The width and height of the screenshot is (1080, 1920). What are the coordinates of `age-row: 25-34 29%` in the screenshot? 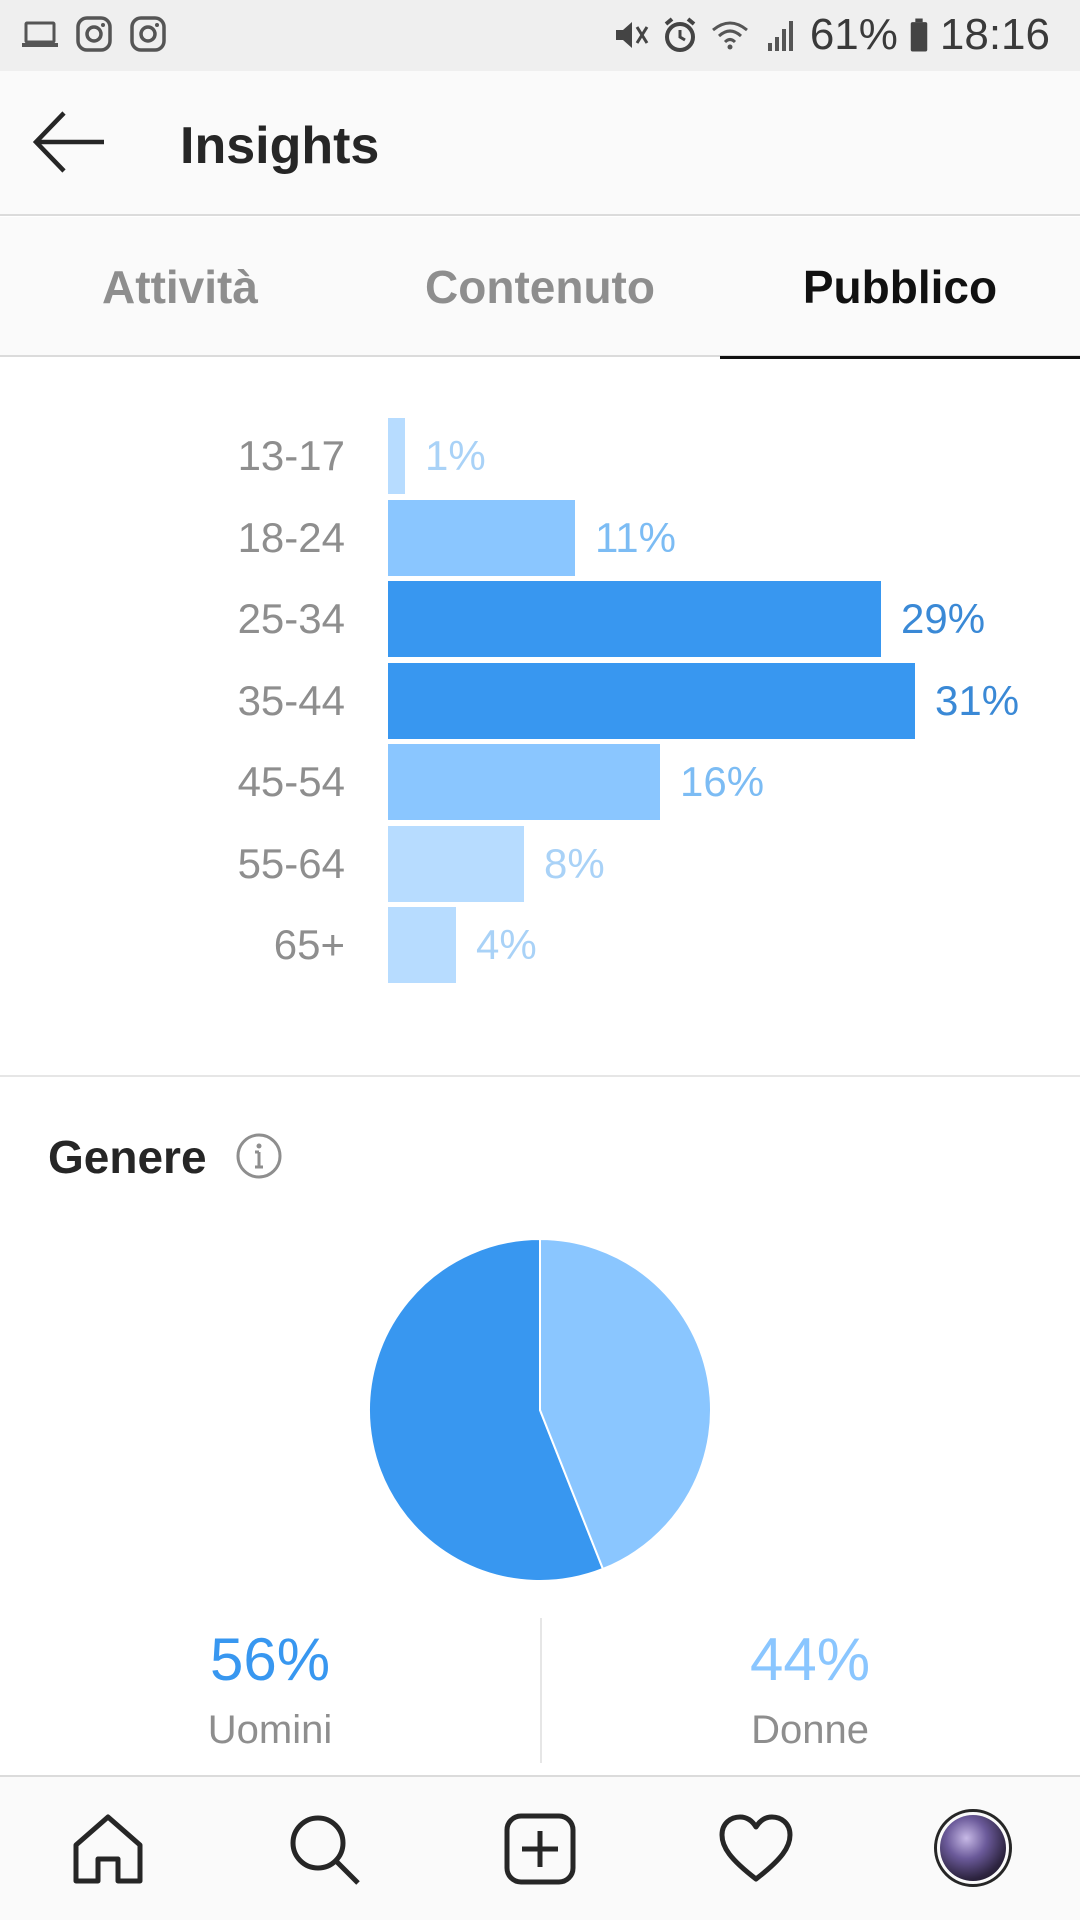 It's located at (540, 619).